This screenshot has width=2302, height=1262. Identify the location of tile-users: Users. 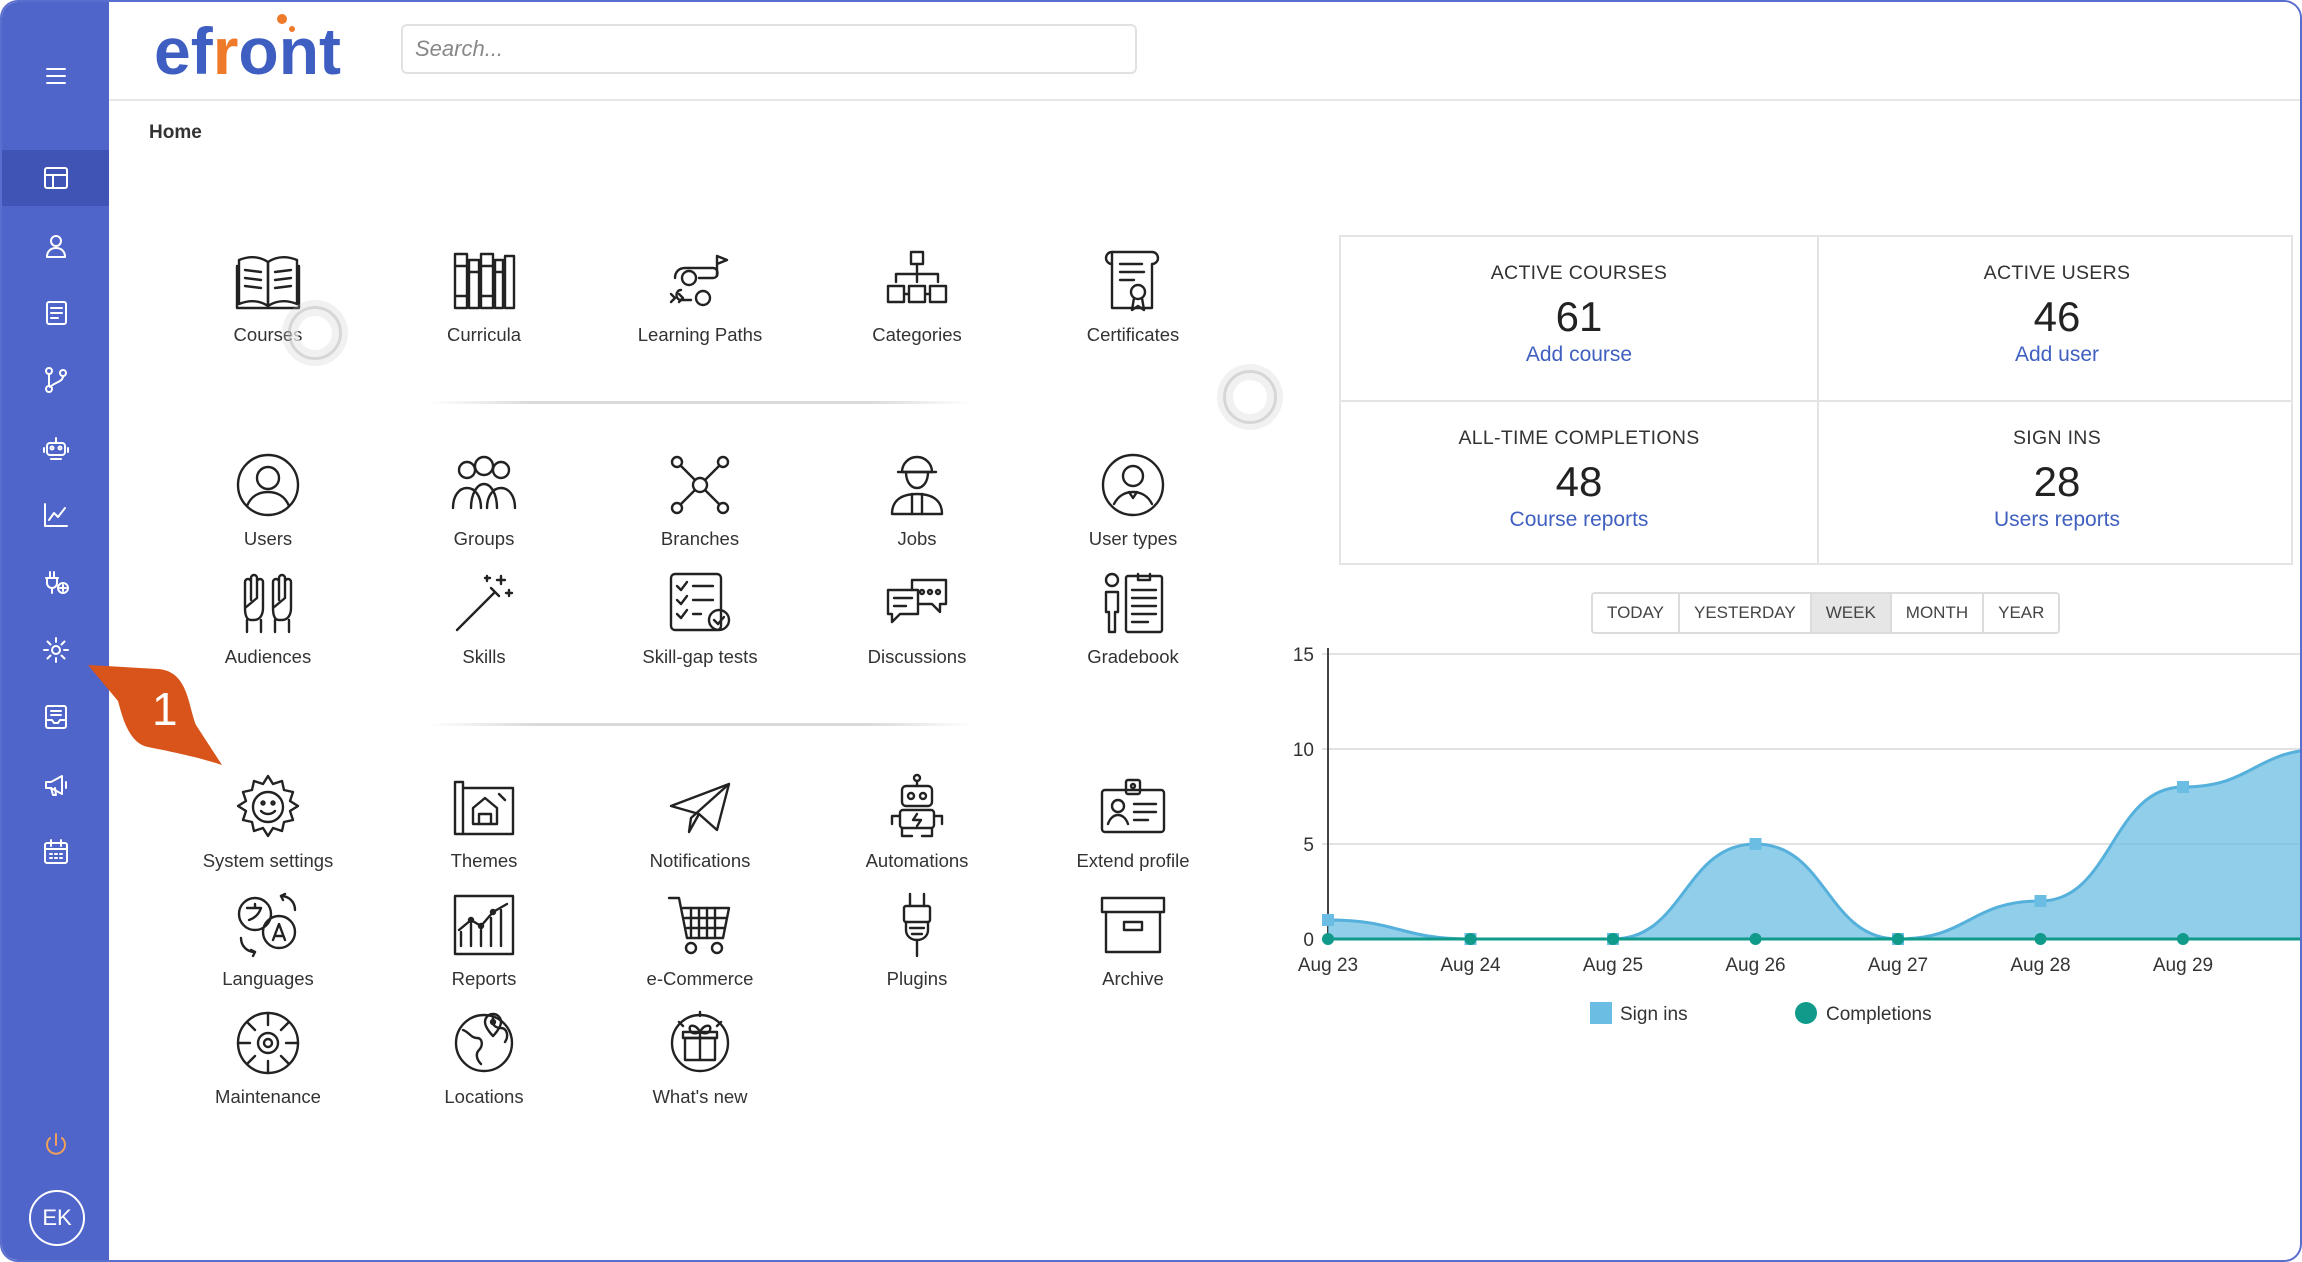
(268, 505).